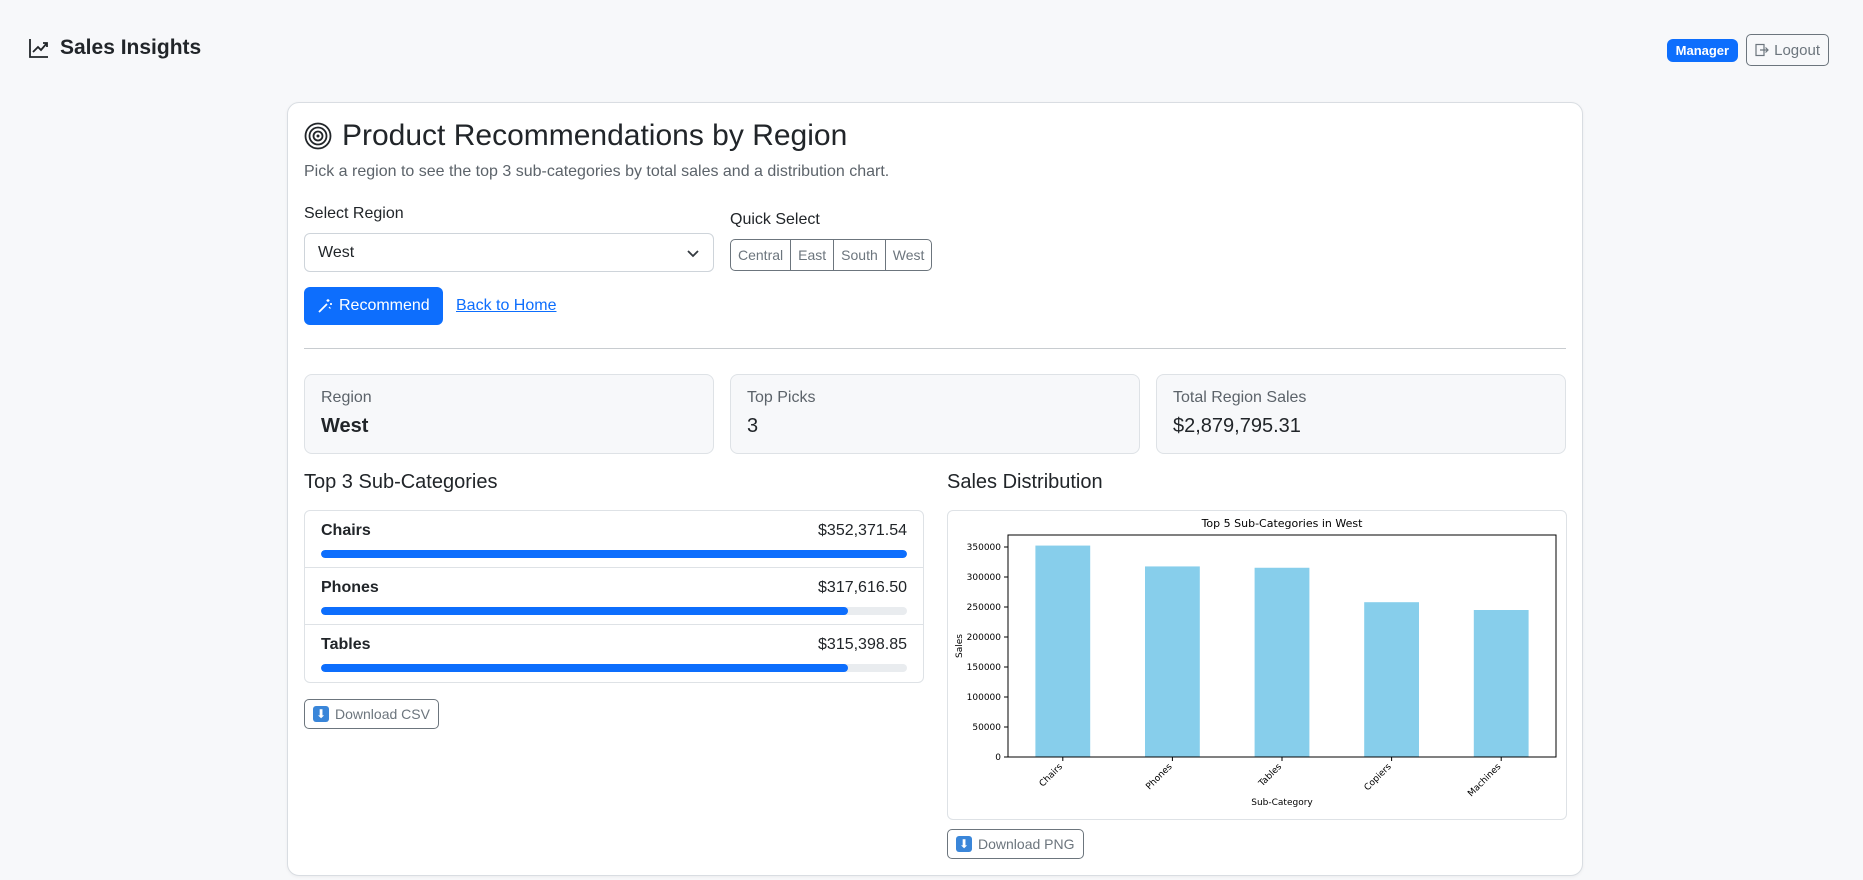  I want to click on logout-label: Logout, so click(1797, 50).